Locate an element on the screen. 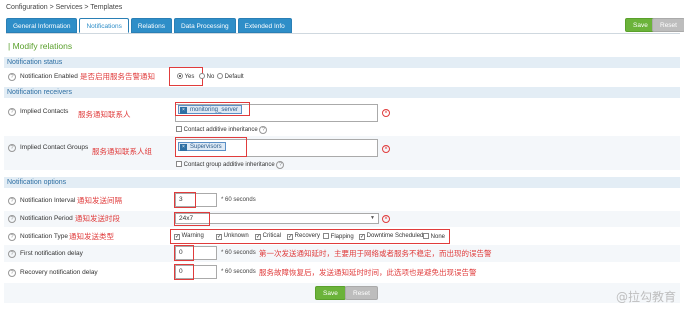 This screenshot has height=313, width=684. recovery-delay-unit: * 60 seconds is located at coordinates (238, 272).